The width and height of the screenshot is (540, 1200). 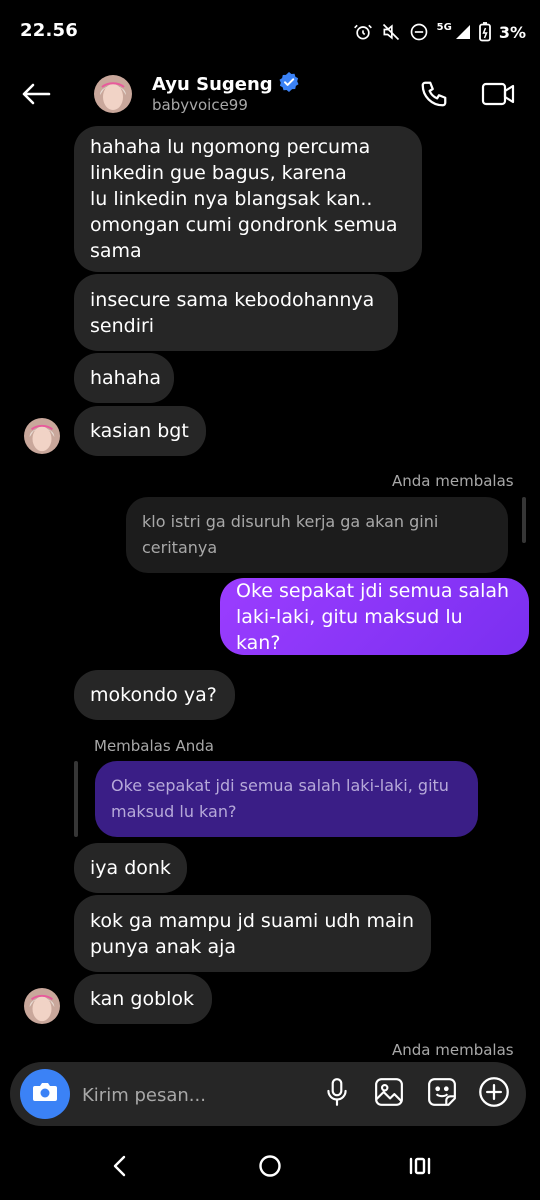 I want to click on video-camera-icon, so click(x=498, y=96).